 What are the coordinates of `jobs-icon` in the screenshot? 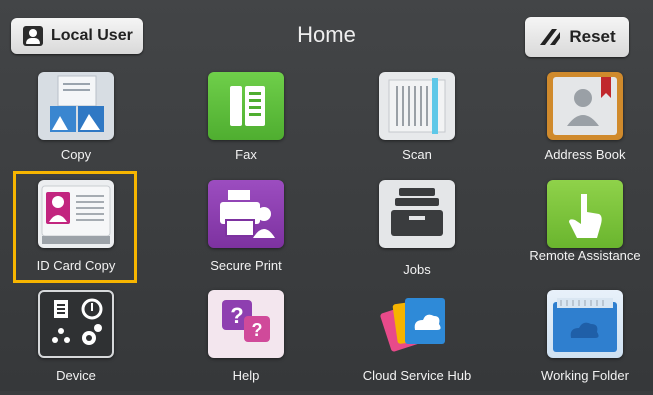 It's located at (417, 214).